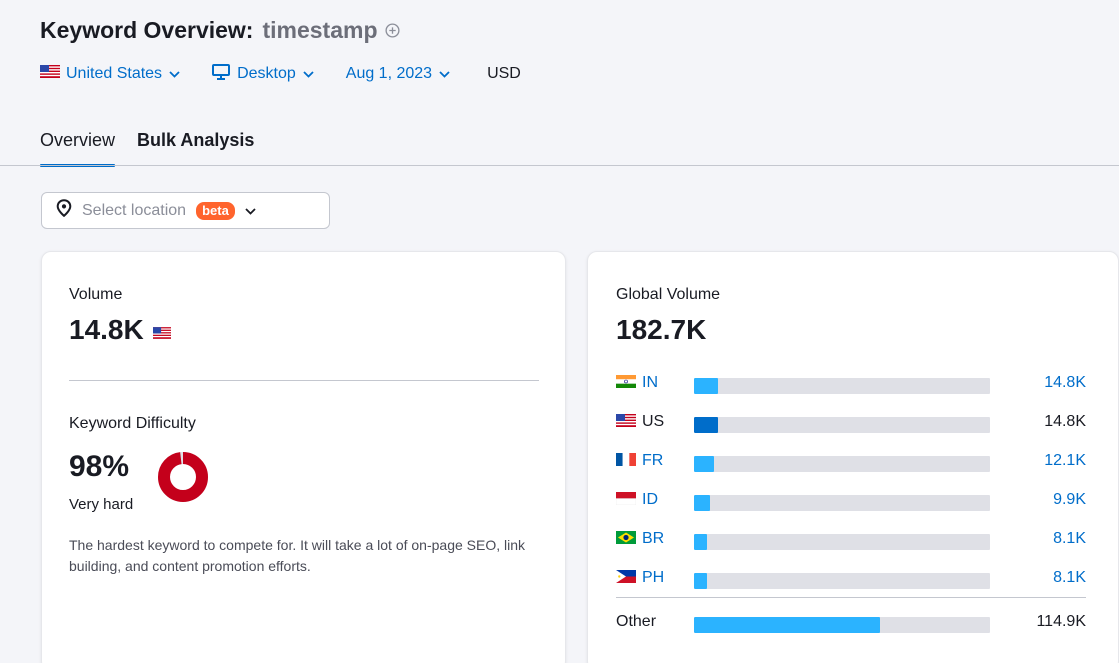  Describe the element at coordinates (114, 73) in the screenshot. I see `country-label: United States` at that location.